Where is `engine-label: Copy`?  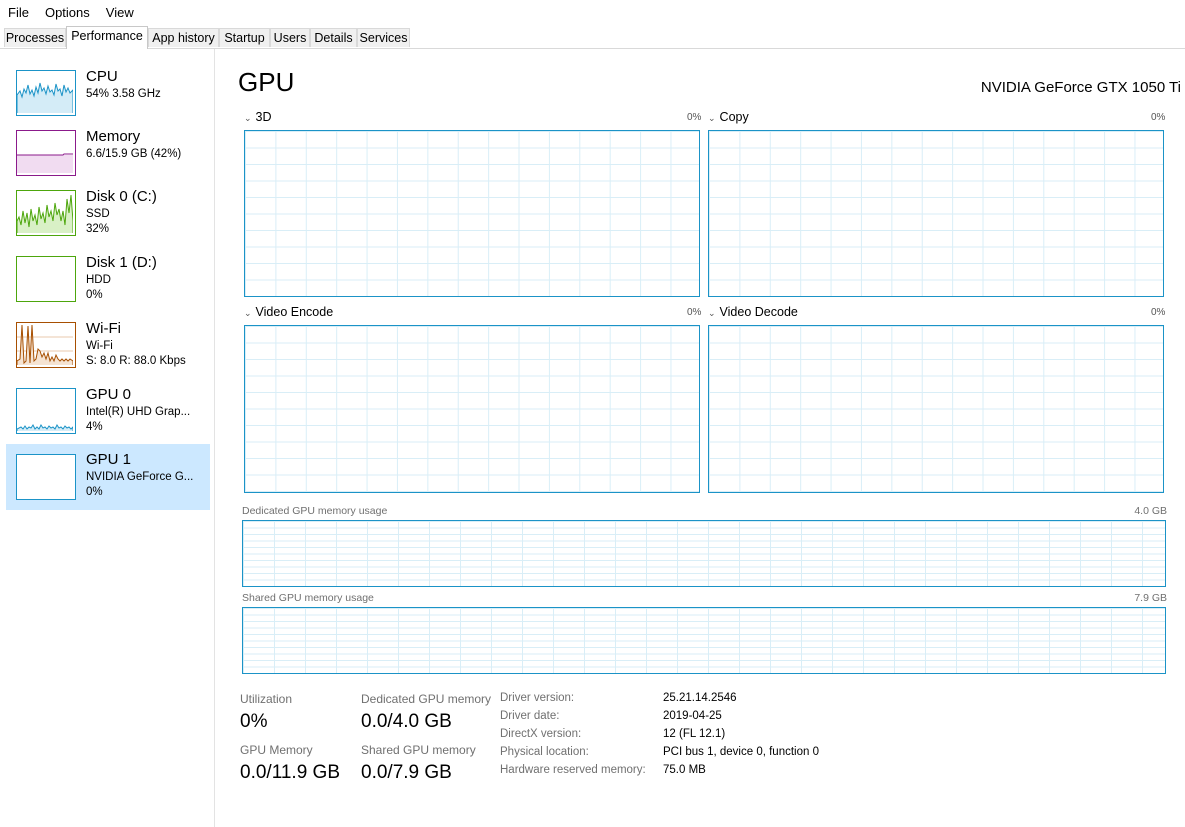
engine-label: Copy is located at coordinates (734, 117).